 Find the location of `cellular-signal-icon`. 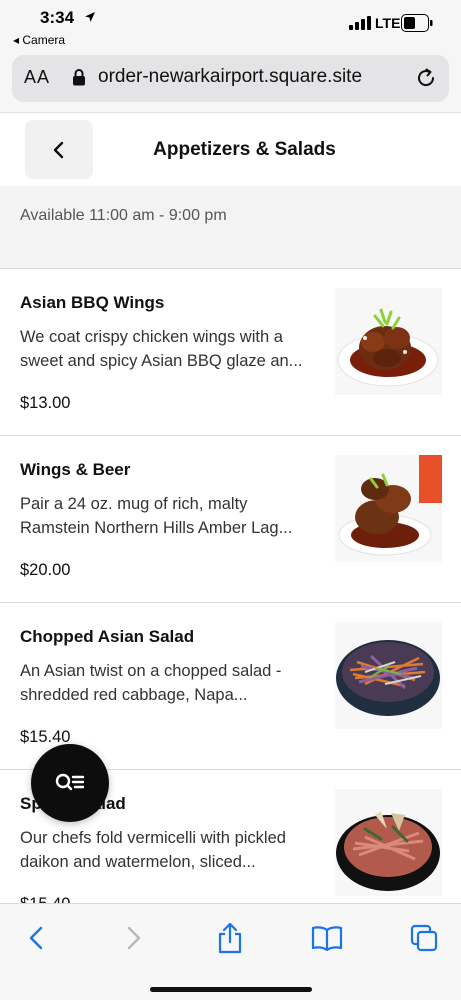

cellular-signal-icon is located at coordinates (360, 23).